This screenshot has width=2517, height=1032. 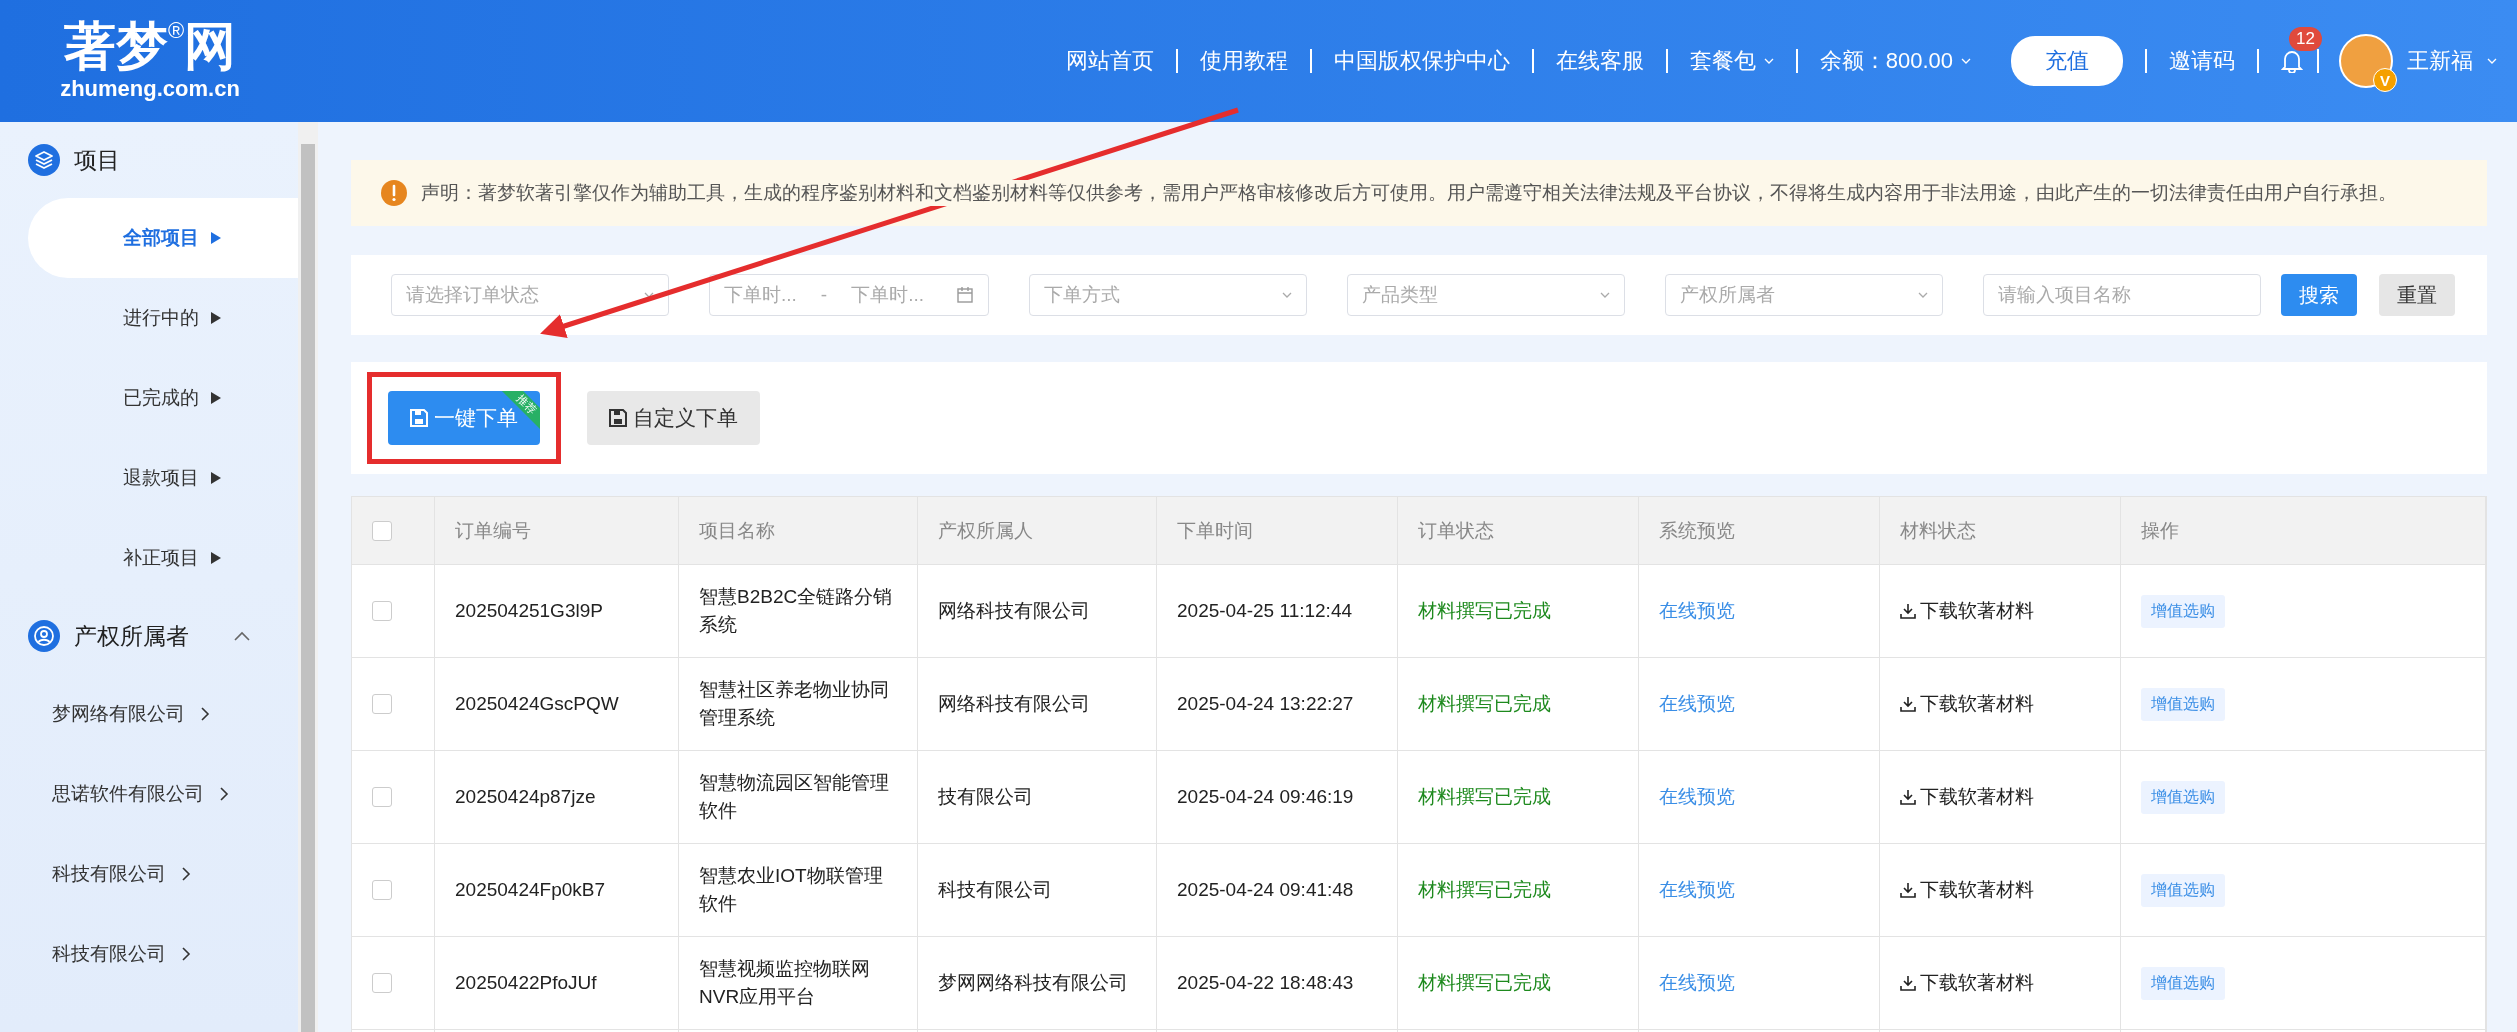 What do you see at coordinates (1014, 704) in the screenshot?
I see `table-cell-text: 网络科技有限公司` at bounding box center [1014, 704].